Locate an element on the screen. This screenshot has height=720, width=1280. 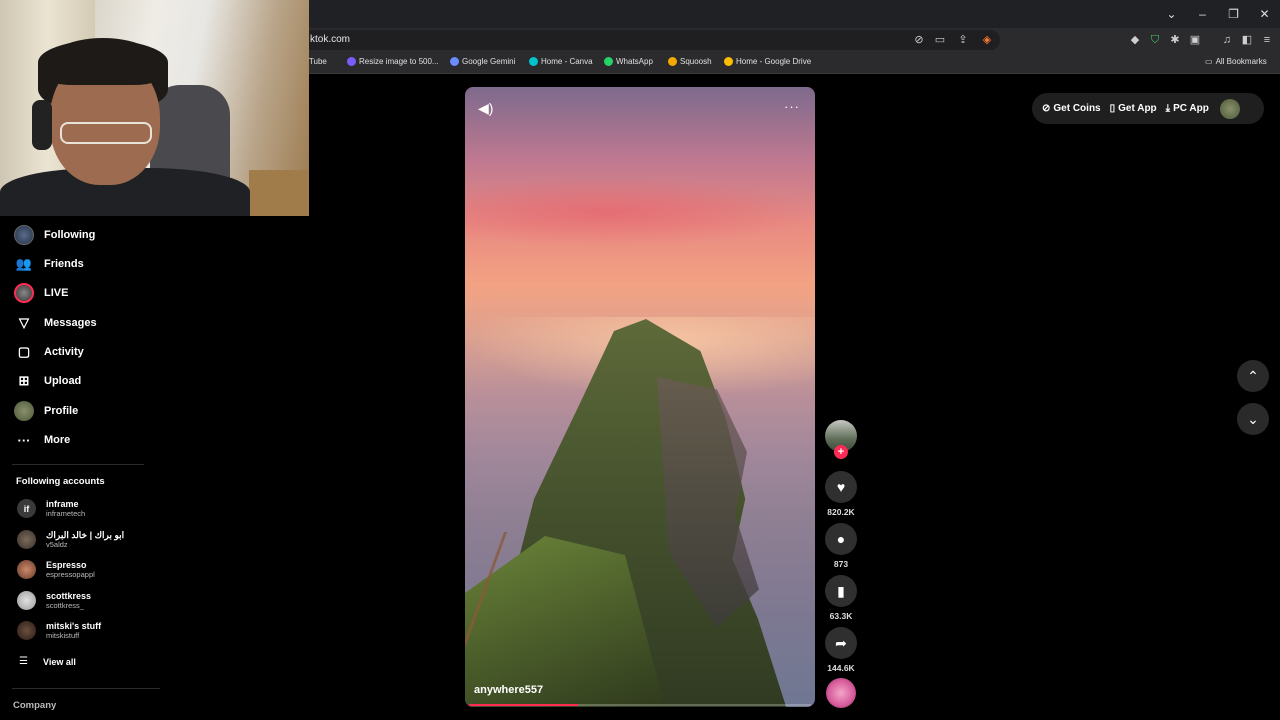
video-author: anywhere557 is located at coordinates (508, 690).